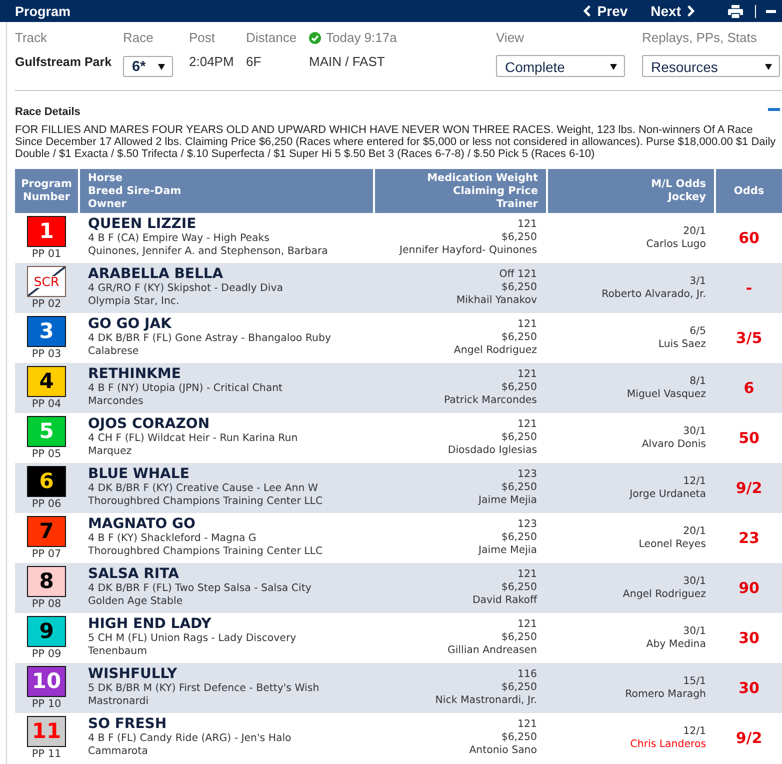 This screenshot has width=782, height=764. What do you see at coordinates (698, 381) in the screenshot?
I see `morning-line-odds: 8/1` at bounding box center [698, 381].